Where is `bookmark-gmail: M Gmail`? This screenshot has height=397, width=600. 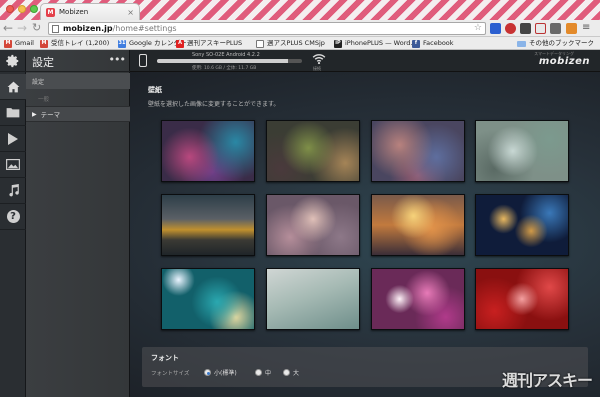 bookmark-gmail: M Gmail is located at coordinates (19, 43).